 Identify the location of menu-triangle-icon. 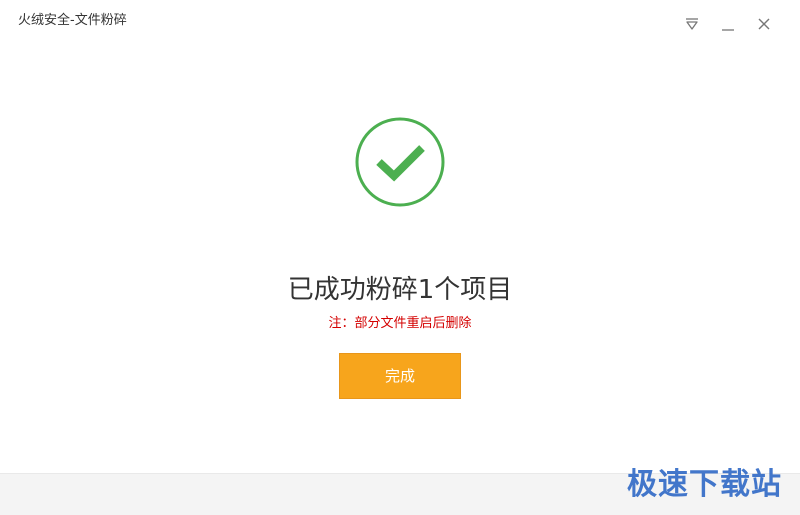
(692, 24).